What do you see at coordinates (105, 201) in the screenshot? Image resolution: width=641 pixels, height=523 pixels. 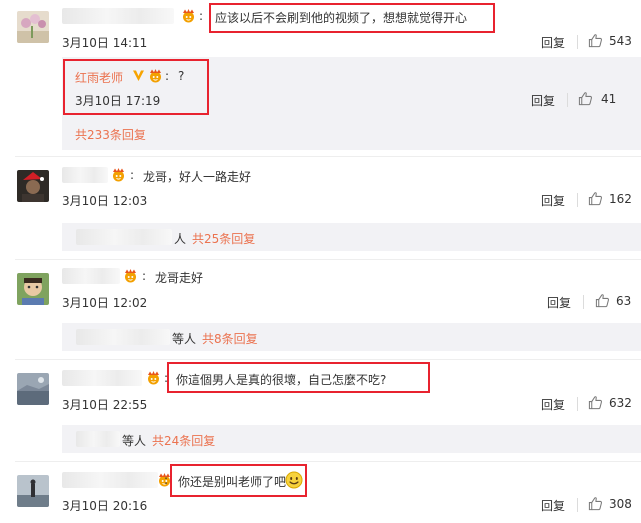 I see `comment-date: 3月10日 12:03` at bounding box center [105, 201].